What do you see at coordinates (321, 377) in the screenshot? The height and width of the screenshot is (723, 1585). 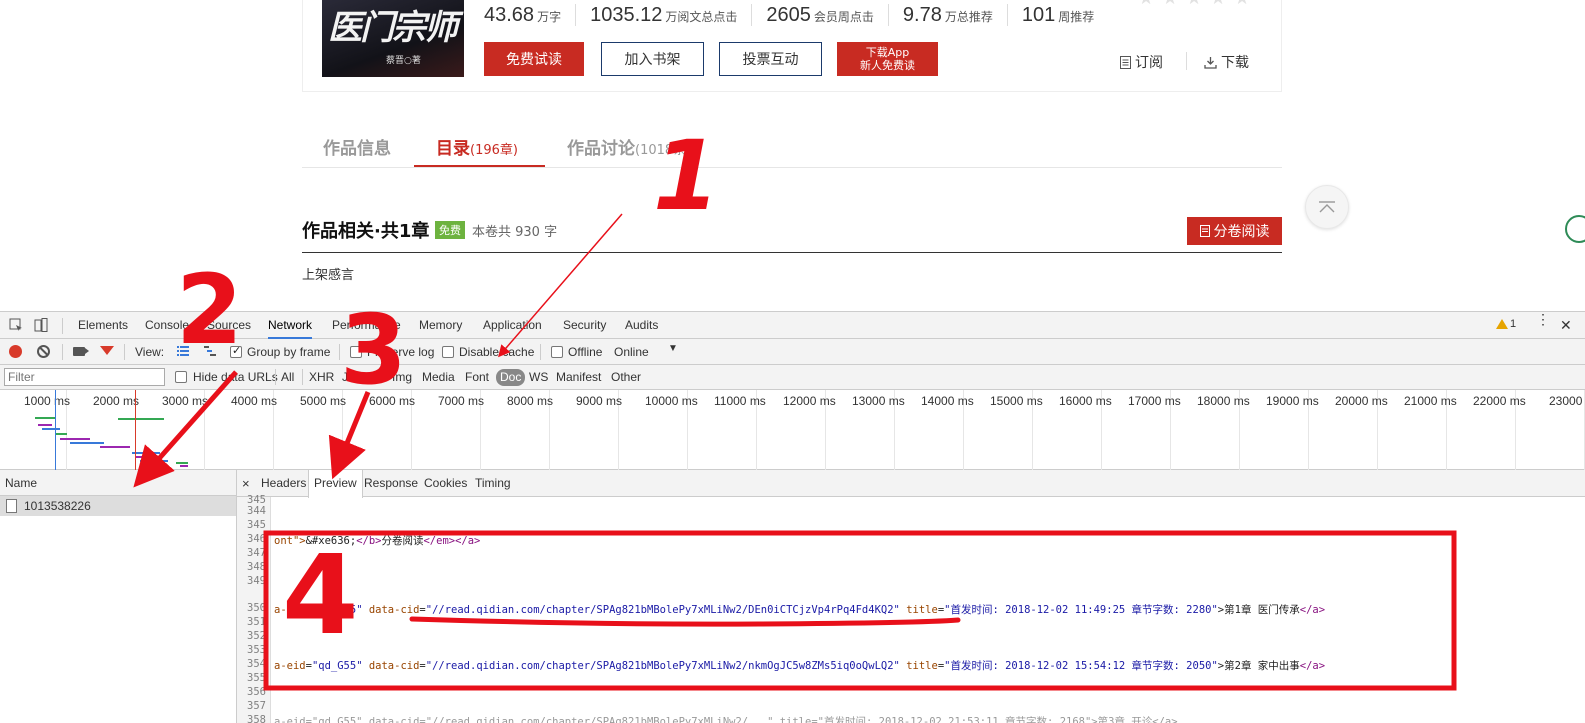 I see `filter-type-xhr: XHR` at bounding box center [321, 377].